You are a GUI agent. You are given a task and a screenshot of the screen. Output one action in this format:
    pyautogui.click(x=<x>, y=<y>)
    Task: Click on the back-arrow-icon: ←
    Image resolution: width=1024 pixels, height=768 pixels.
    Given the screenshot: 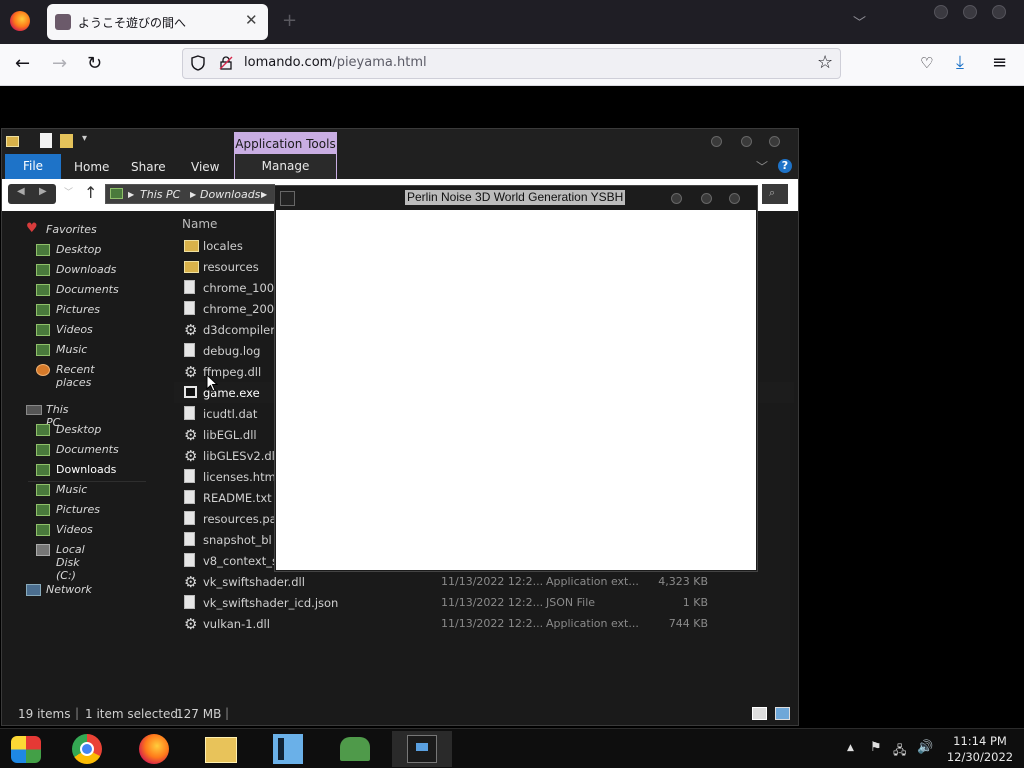 What is the action you would take?
    pyautogui.click(x=22, y=63)
    